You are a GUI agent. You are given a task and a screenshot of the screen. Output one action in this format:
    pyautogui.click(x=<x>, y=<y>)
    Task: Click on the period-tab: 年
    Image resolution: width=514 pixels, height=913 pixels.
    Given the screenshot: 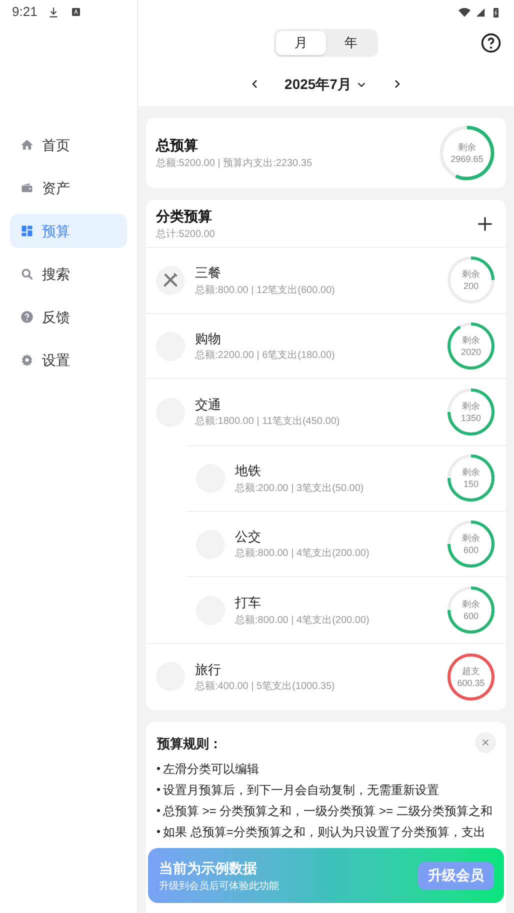 What is the action you would take?
    pyautogui.click(x=351, y=43)
    